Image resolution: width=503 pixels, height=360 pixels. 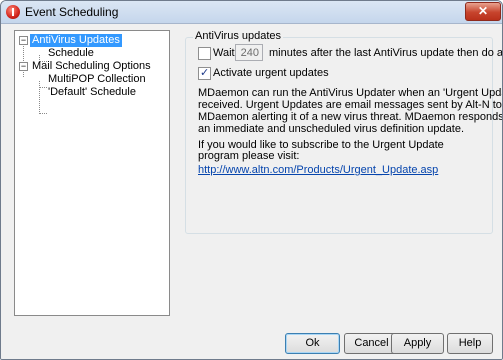 I want to click on title-bar: Event Scheduling ✕, so click(x=251, y=12).